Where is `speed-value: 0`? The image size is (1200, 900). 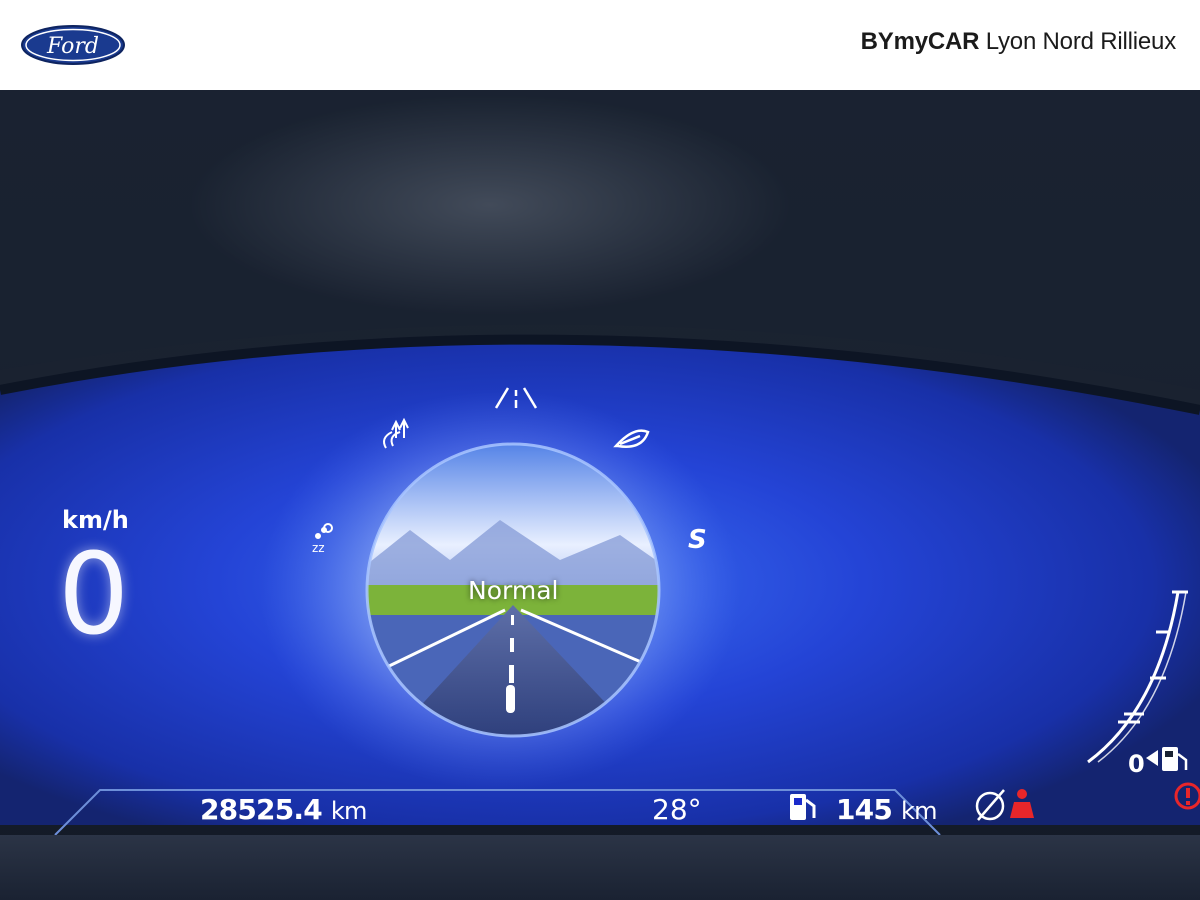
speed-value: 0 is located at coordinates (94, 595).